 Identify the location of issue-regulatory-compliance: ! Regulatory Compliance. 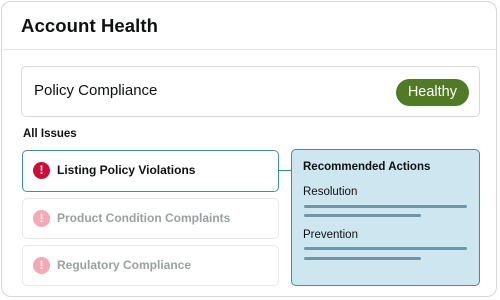
(150, 265).